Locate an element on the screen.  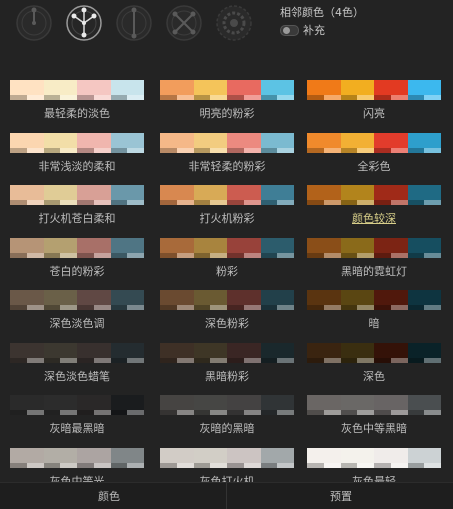
palette-preset: 深色淡色调 is located at coordinates (77, 316).